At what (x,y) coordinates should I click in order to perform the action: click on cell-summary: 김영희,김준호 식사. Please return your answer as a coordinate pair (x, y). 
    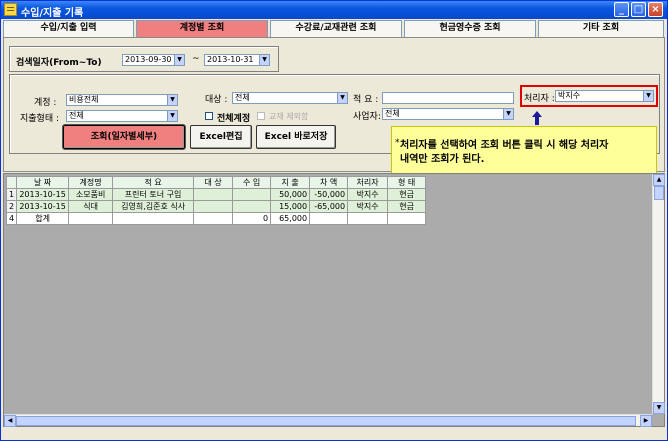
    Looking at the image, I should click on (153, 206).